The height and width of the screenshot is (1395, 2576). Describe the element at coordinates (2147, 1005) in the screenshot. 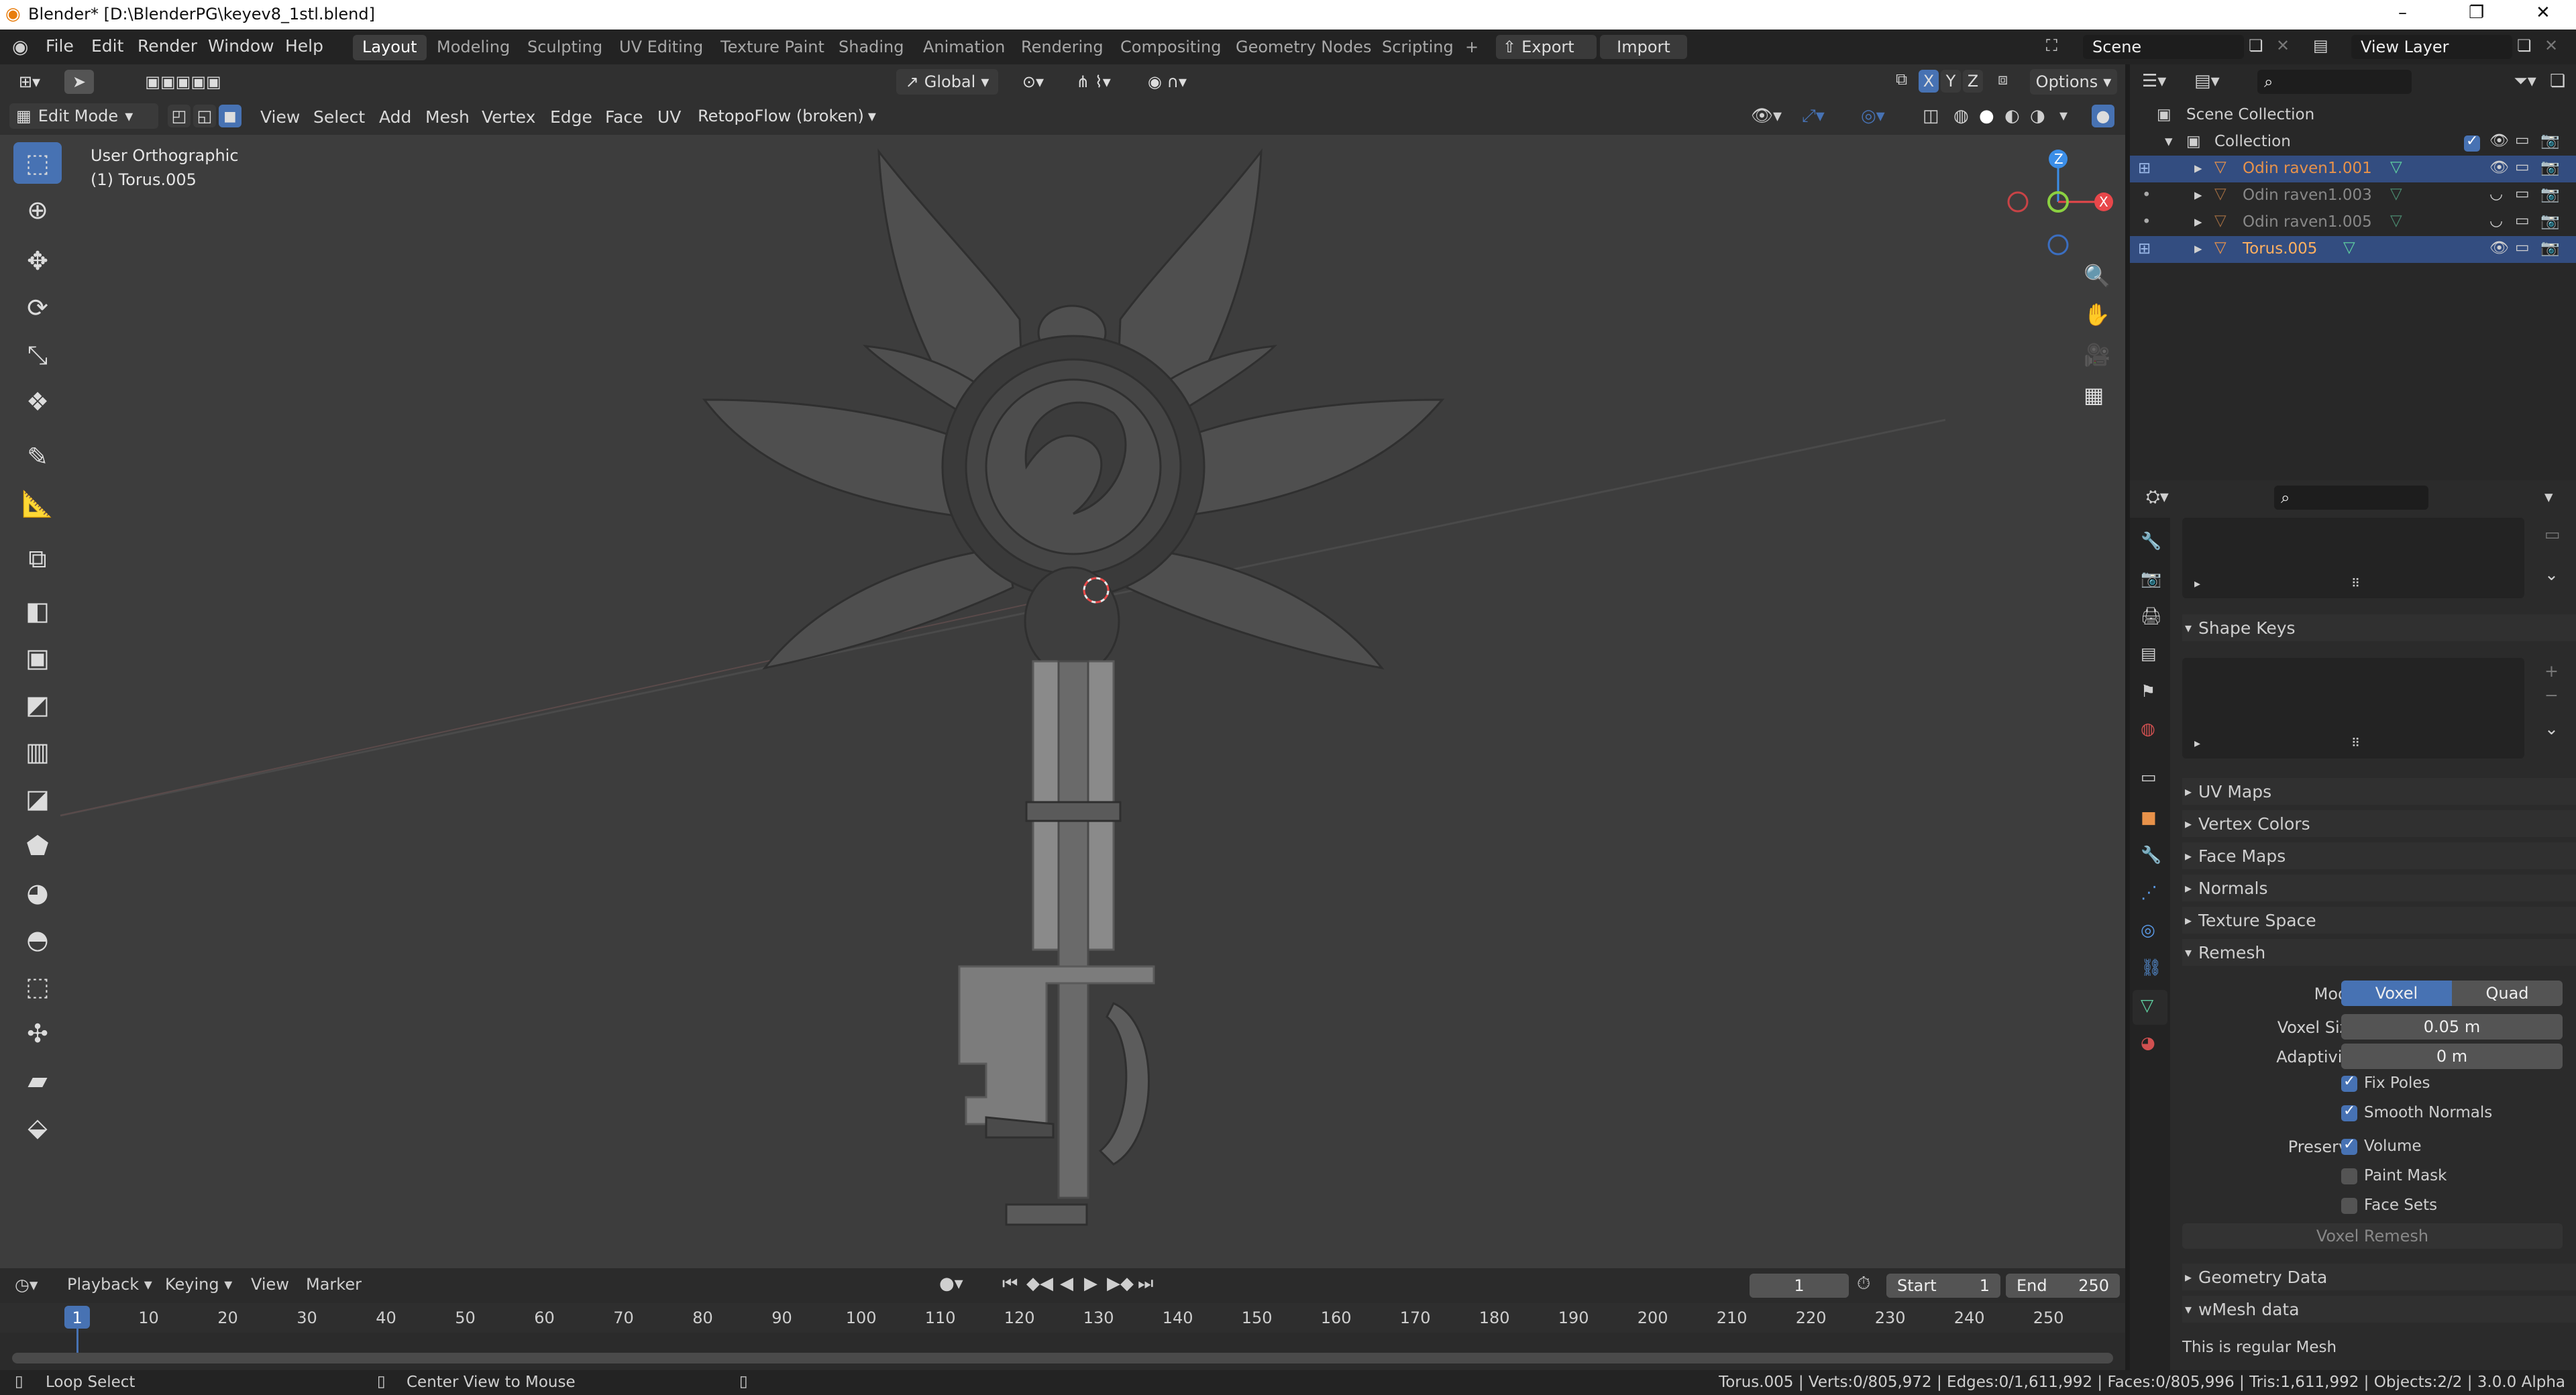

I see `mesh-data-tab-icon: ▽` at that location.